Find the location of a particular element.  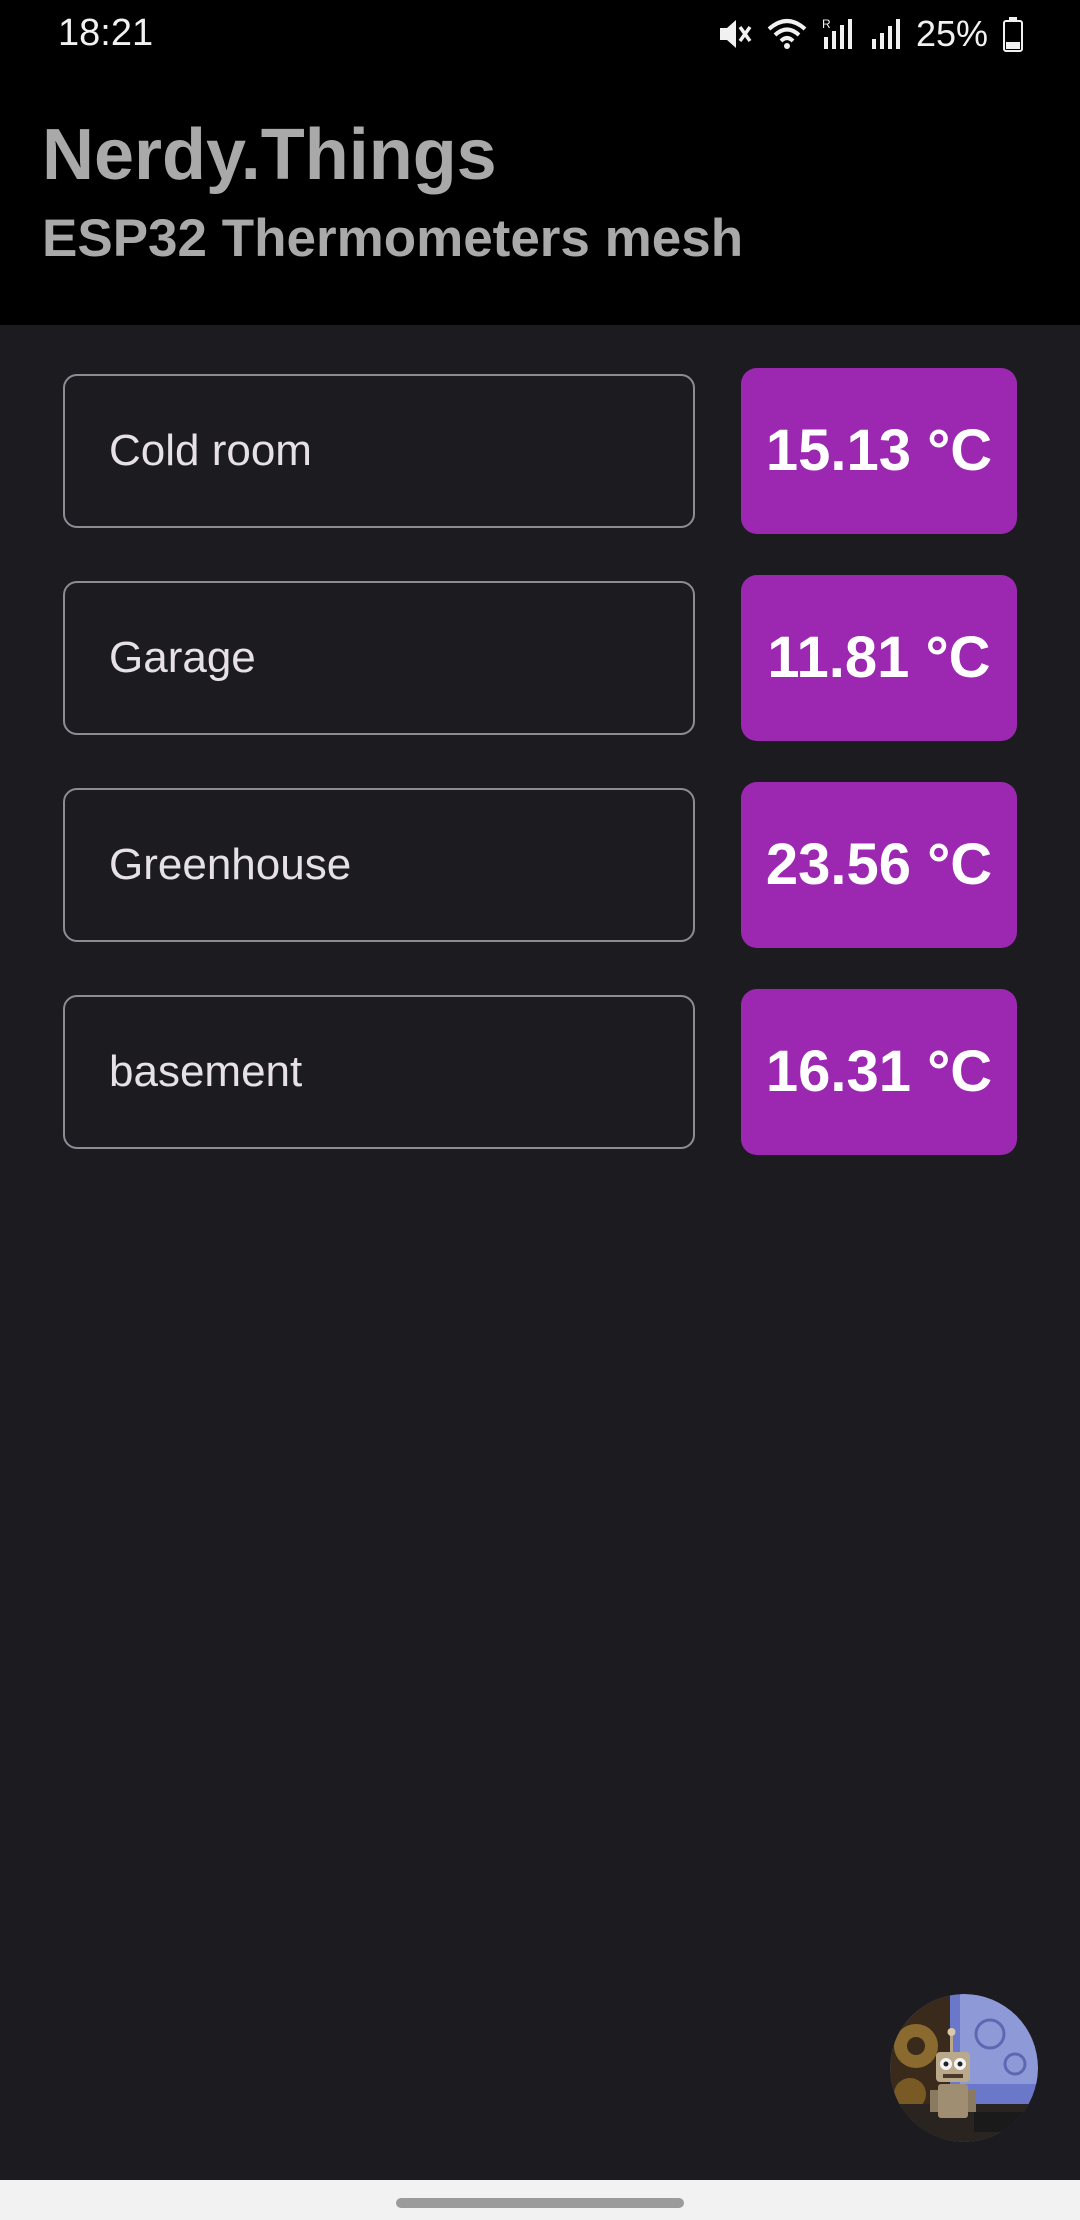

sensor-name: basement is located at coordinates (206, 1071).